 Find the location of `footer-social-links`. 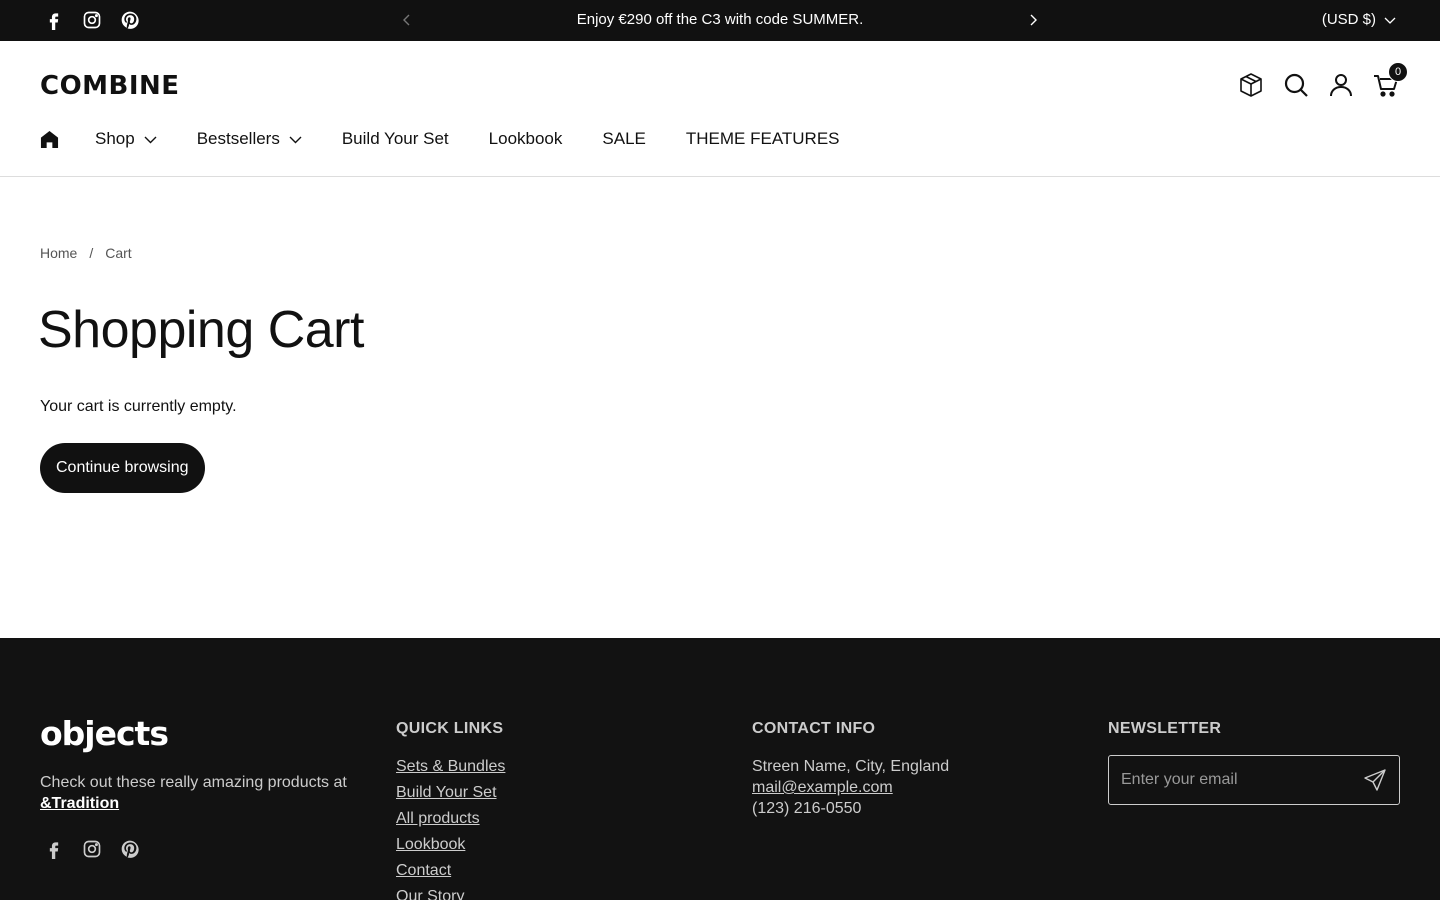

footer-social-links is located at coordinates (92, 849).